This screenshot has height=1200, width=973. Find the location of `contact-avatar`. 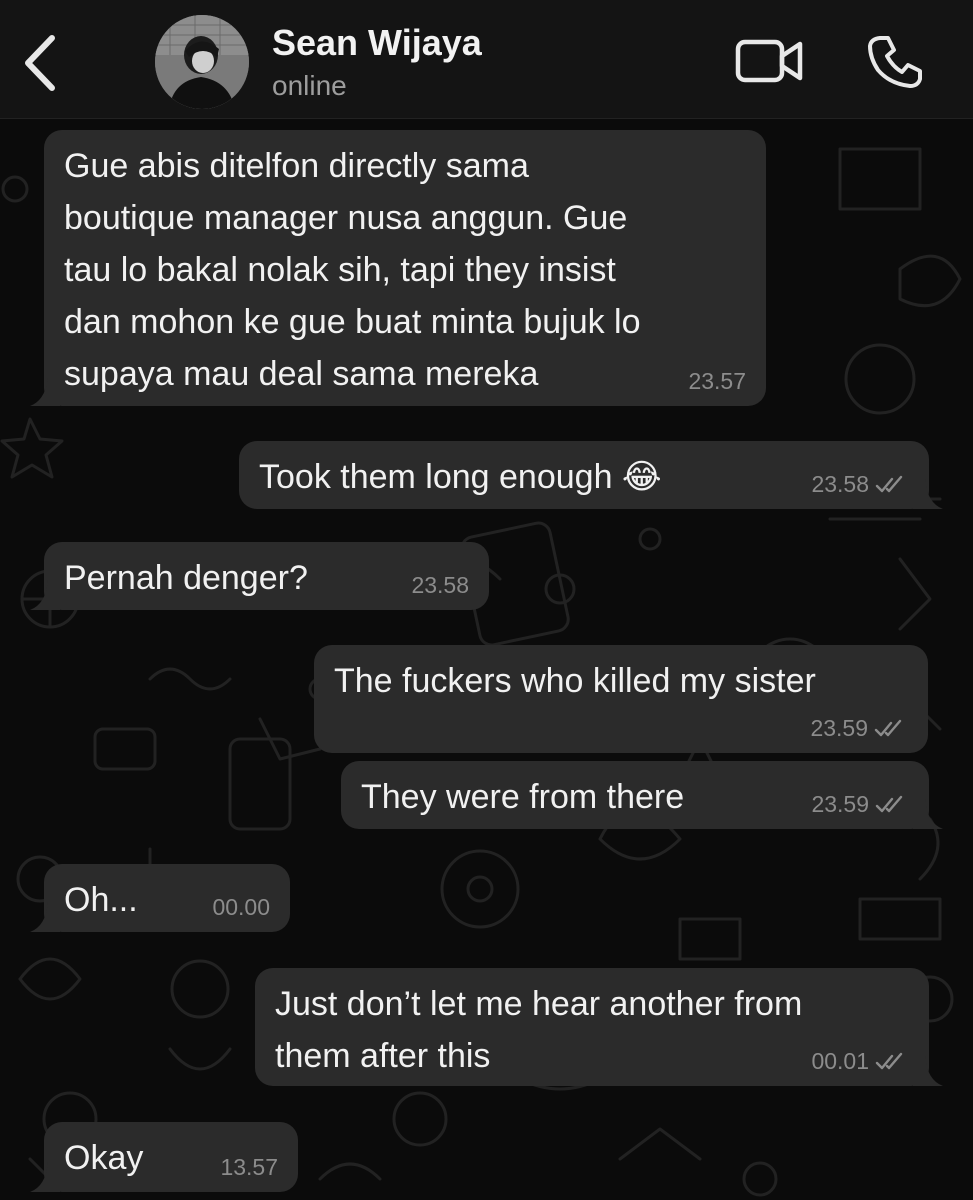

contact-avatar is located at coordinates (202, 62).